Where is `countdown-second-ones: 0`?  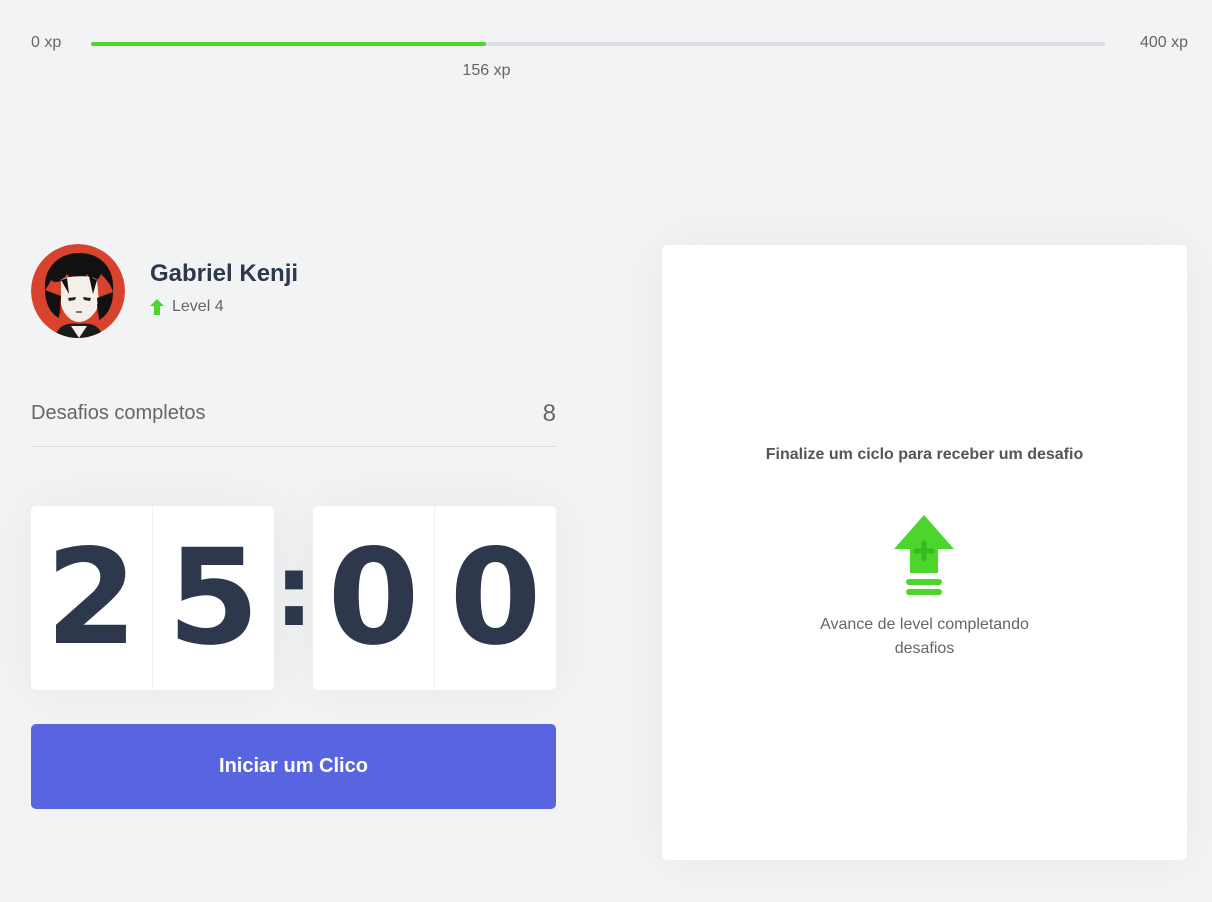 countdown-second-ones: 0 is located at coordinates (495, 598).